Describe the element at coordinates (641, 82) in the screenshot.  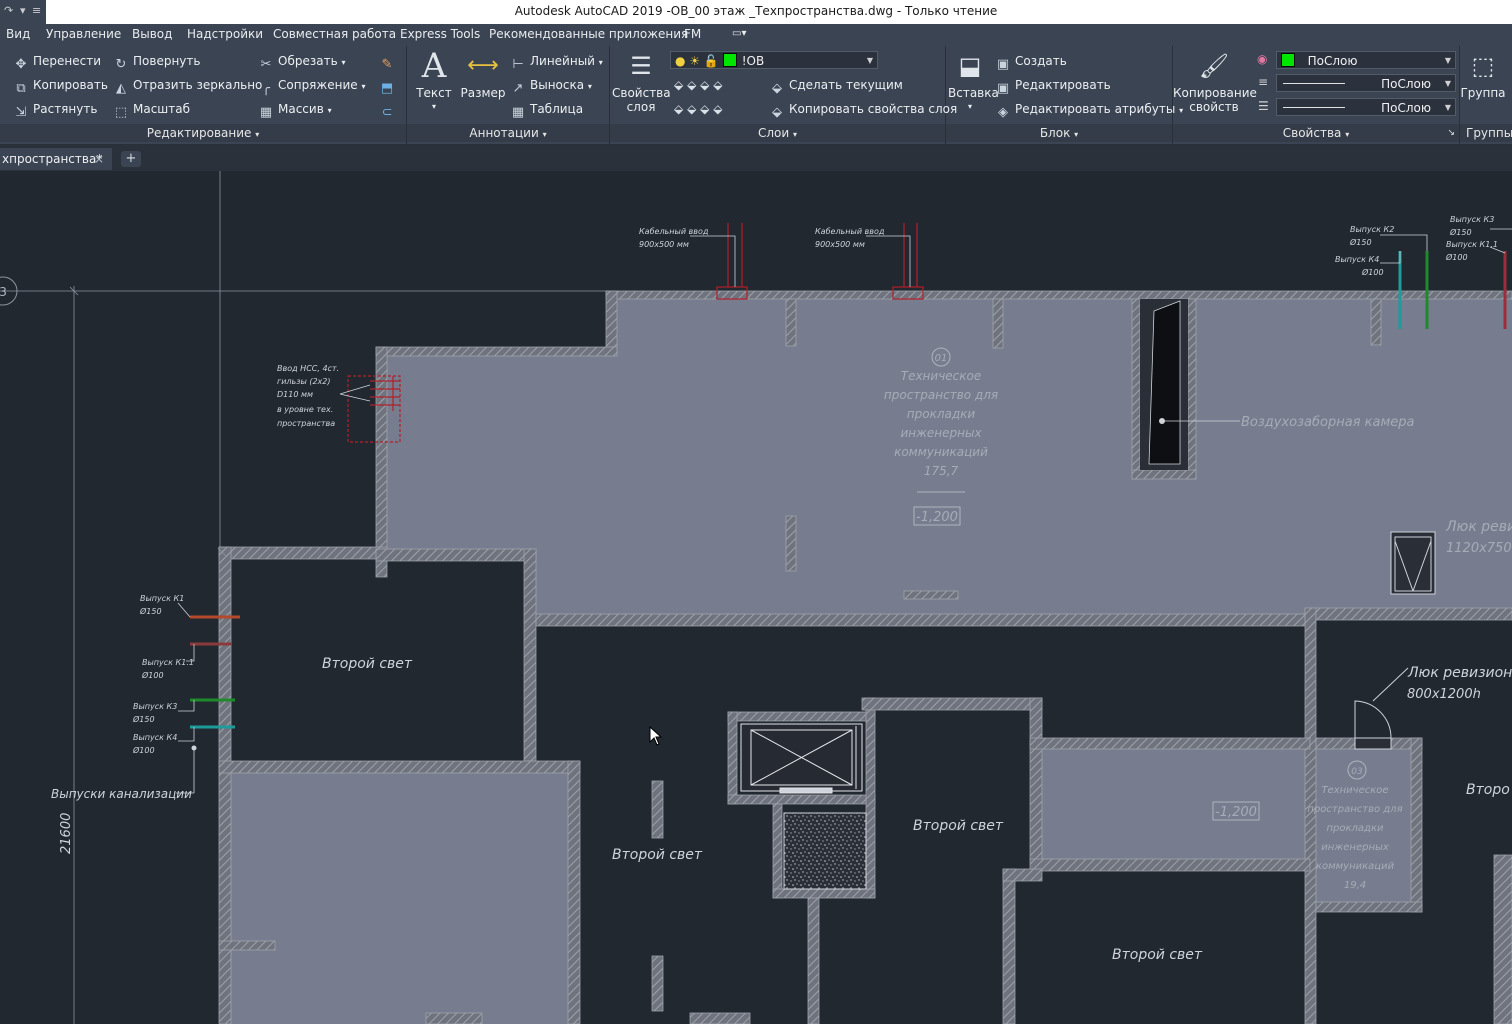
I see `layer-properties-button: ☰ Свойства слоя` at that location.